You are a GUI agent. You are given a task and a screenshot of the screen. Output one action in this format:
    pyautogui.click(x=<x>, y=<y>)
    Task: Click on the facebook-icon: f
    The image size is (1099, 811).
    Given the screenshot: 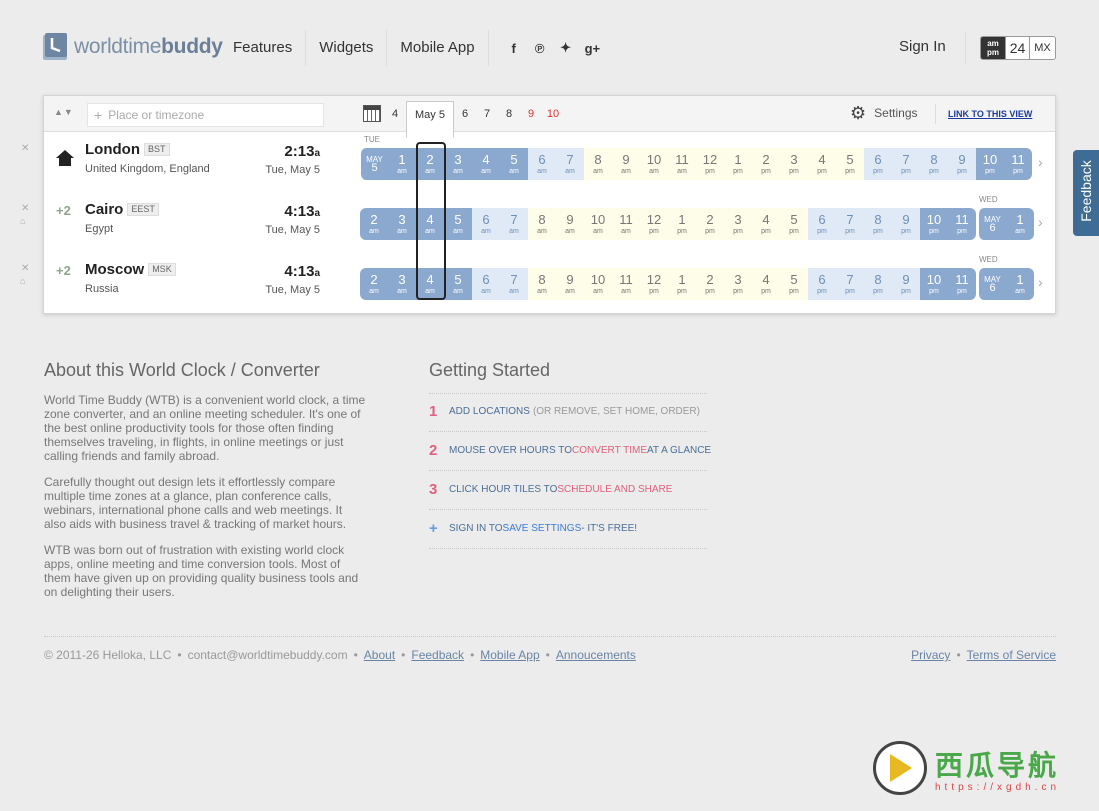 What is the action you would take?
    pyautogui.click(x=514, y=48)
    